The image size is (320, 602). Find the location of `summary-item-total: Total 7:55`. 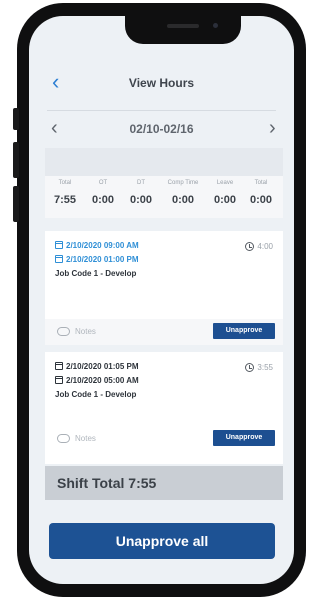

summary-item-total: Total 7:55 is located at coordinates (65, 193).